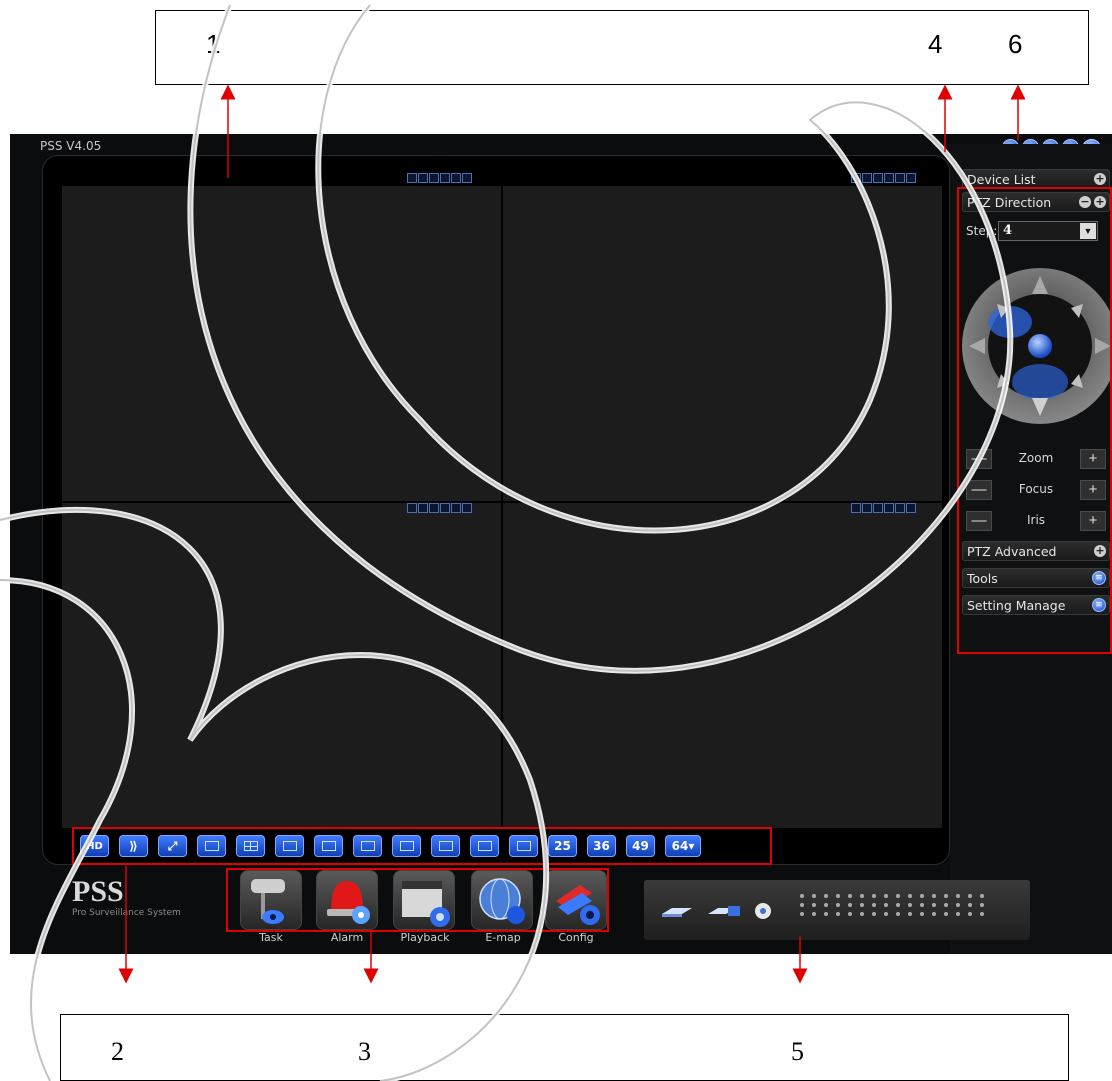 This screenshot has width=1112, height=1081. Describe the element at coordinates (763, 911) in the screenshot. I see `disc-icon` at that location.